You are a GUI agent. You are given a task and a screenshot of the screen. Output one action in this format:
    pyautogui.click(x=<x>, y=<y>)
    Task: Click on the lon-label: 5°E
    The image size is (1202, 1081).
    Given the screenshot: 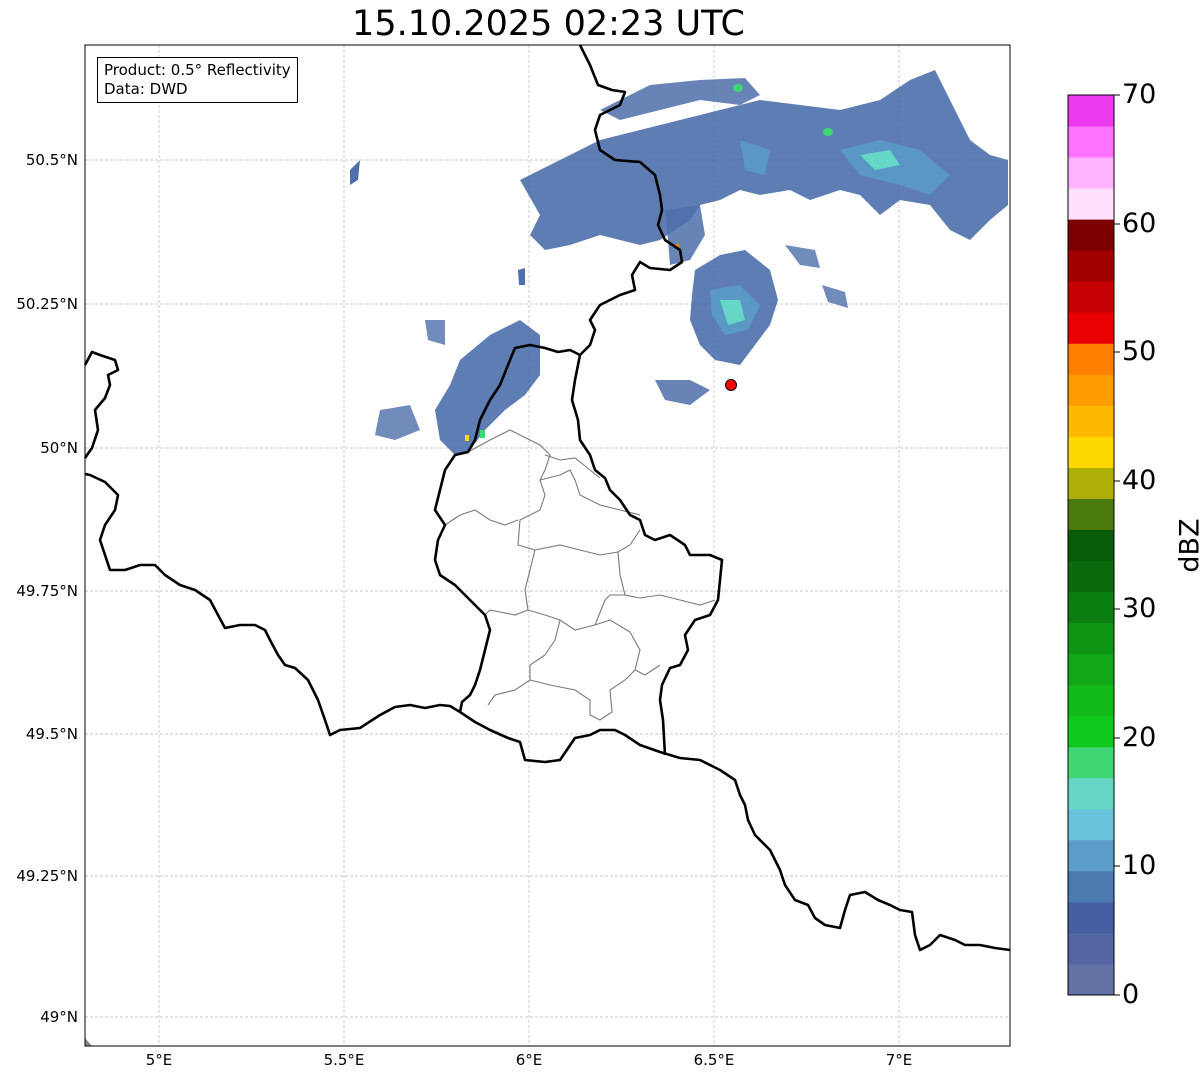 What is the action you would take?
    pyautogui.click(x=159, y=1060)
    